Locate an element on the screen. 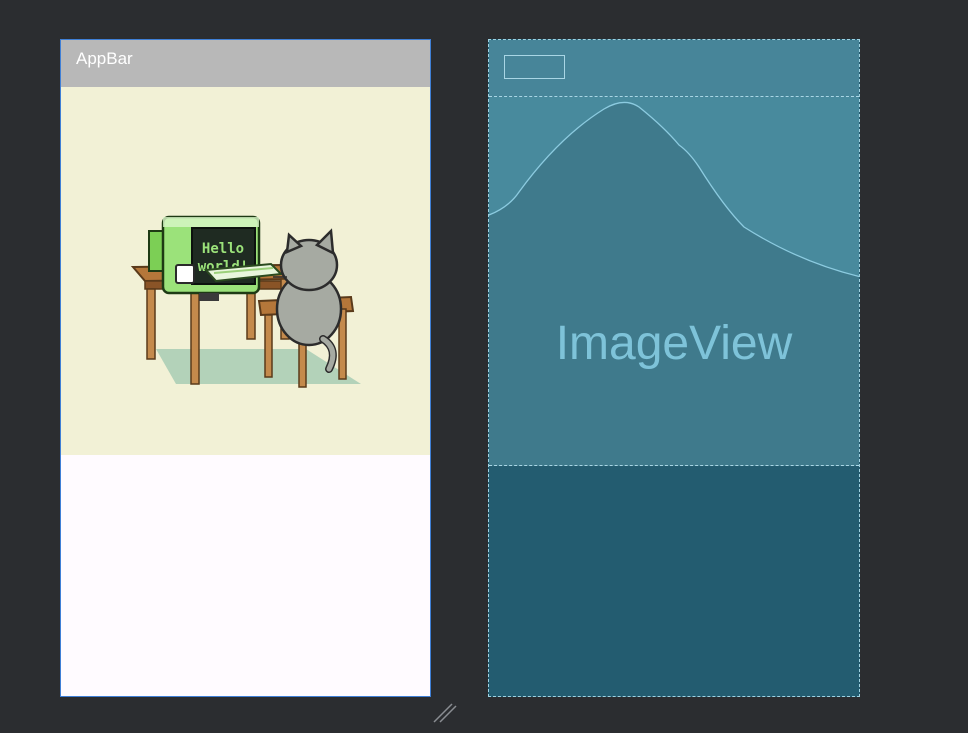 The width and height of the screenshot is (968, 733). screen-text-line1: Hello is located at coordinates (223, 249).